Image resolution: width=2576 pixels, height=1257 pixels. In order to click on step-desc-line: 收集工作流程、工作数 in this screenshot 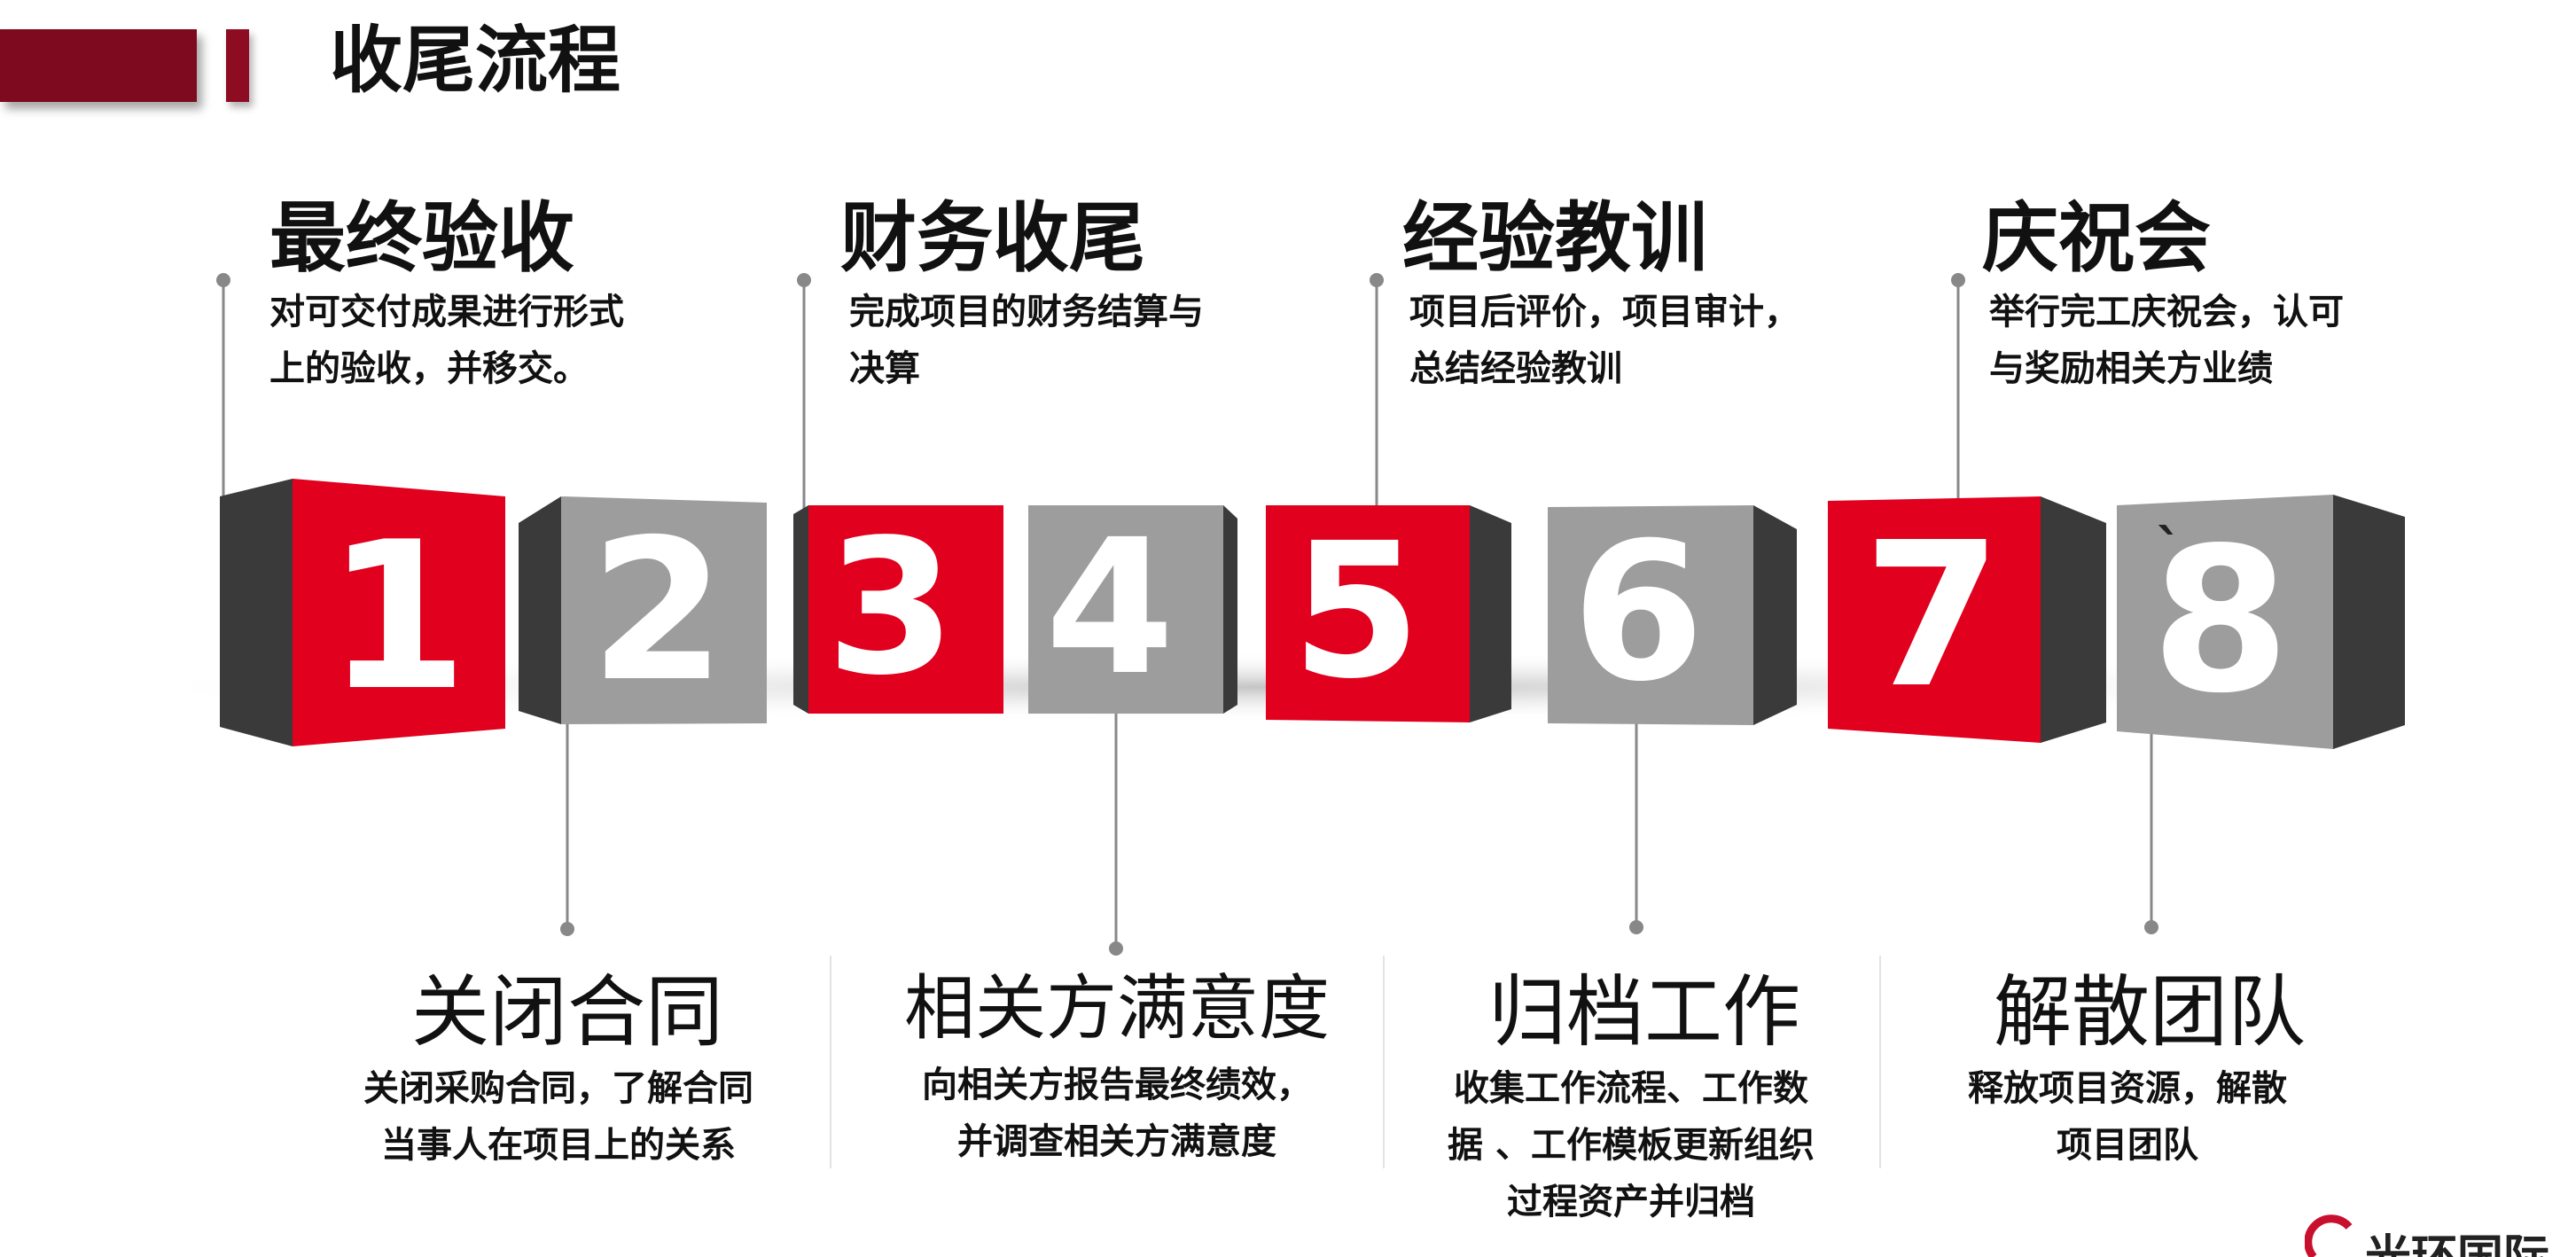, I will do `click(1631, 1089)`.